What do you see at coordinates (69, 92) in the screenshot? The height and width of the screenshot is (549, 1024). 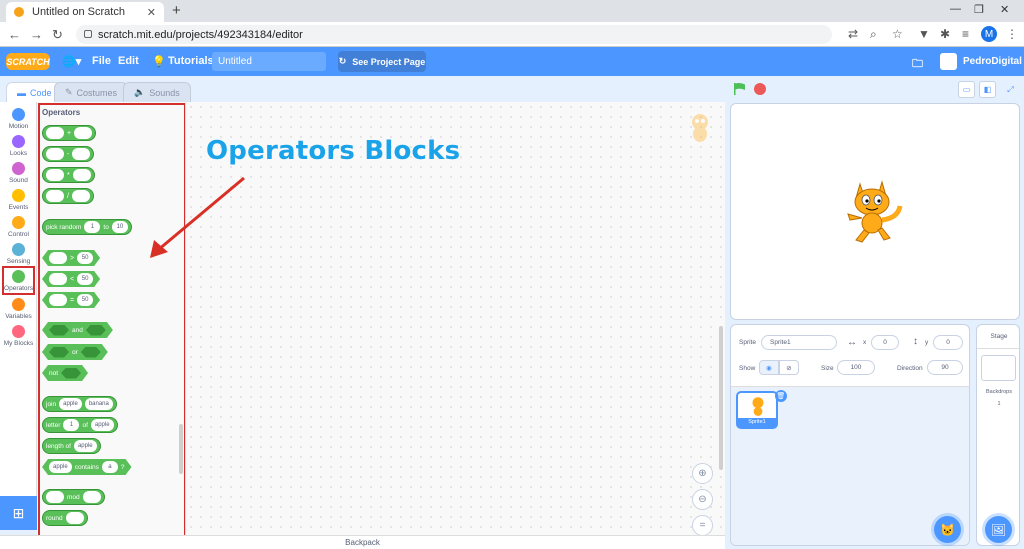 I see `brush-icon: ✎` at bounding box center [69, 92].